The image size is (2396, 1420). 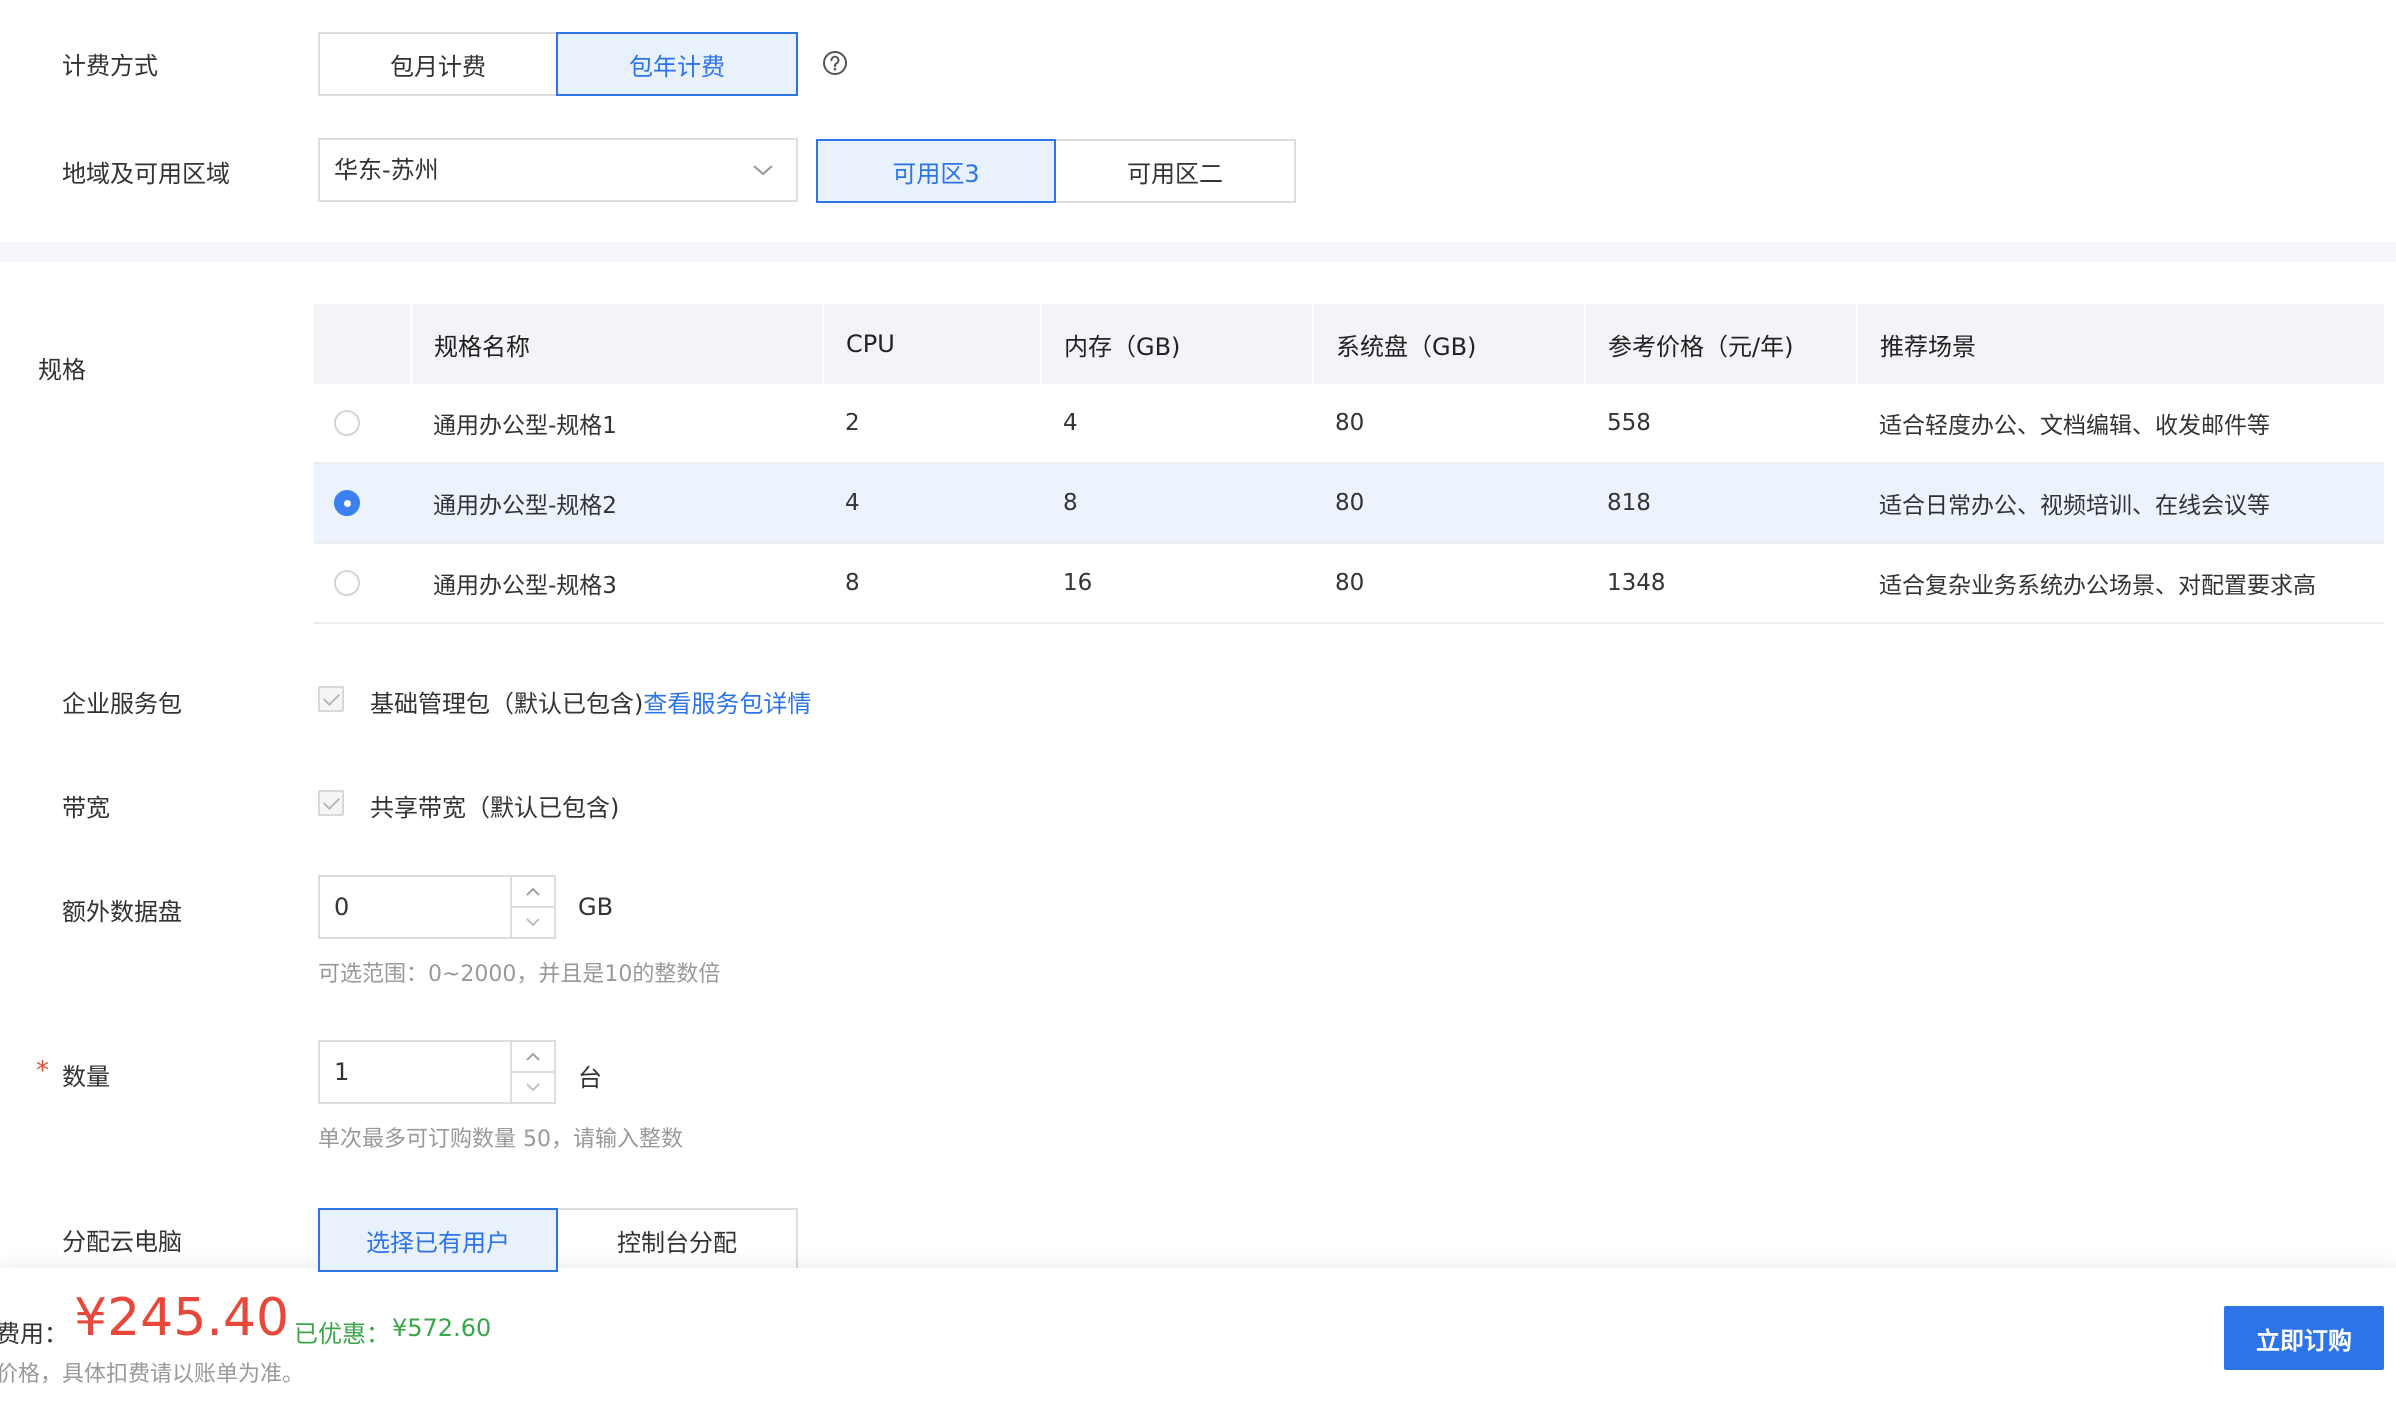 What do you see at coordinates (437, 1072) in the screenshot?
I see `quantity-stepper: 1` at bounding box center [437, 1072].